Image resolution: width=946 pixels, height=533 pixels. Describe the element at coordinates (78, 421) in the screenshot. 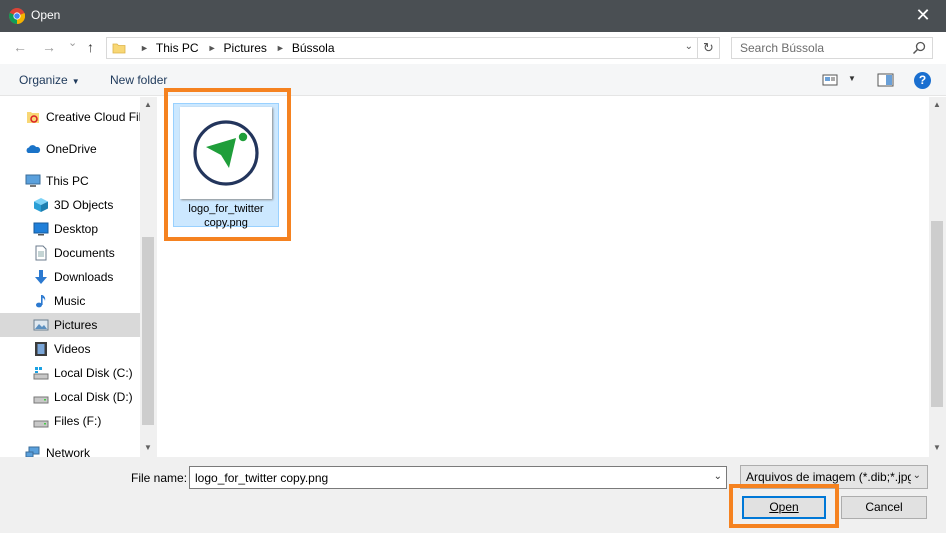

I see `sidebar-item-label: Files (F:)` at that location.